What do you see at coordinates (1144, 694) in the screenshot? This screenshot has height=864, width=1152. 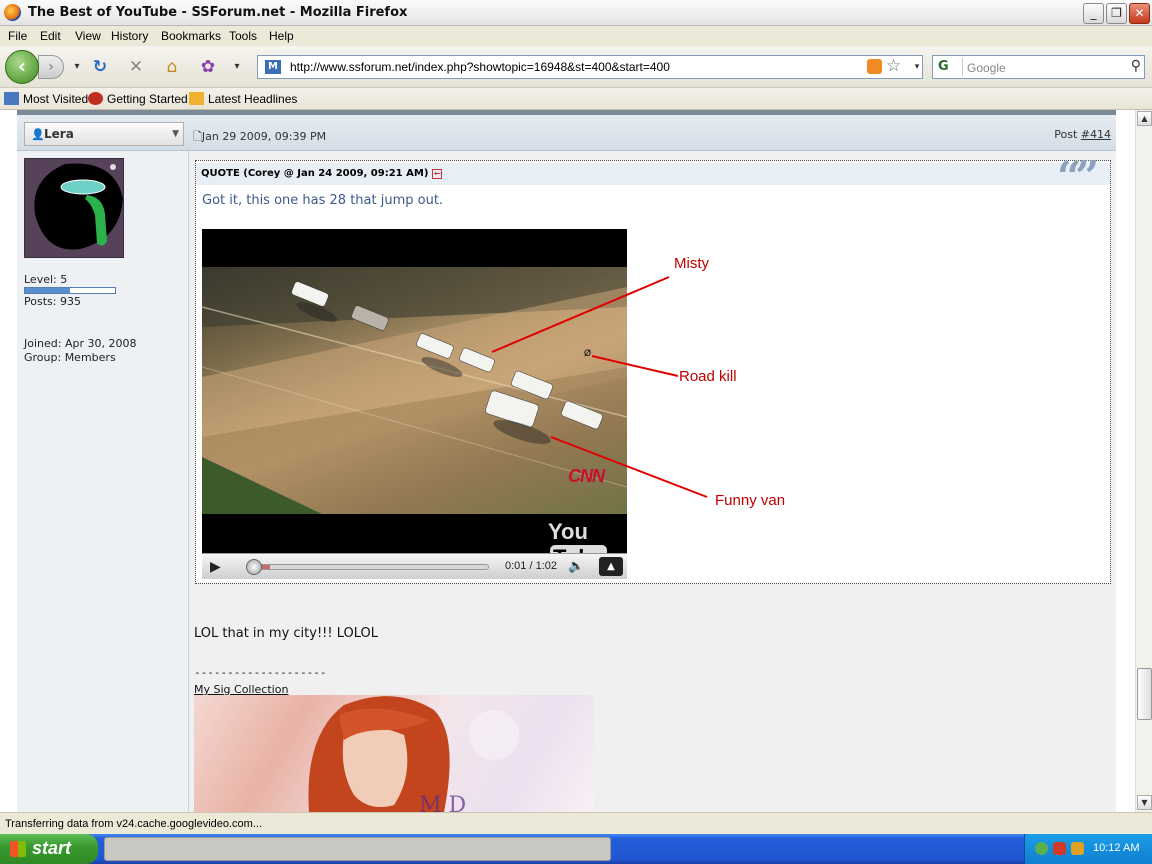 I see `scrollbar-thumb` at bounding box center [1144, 694].